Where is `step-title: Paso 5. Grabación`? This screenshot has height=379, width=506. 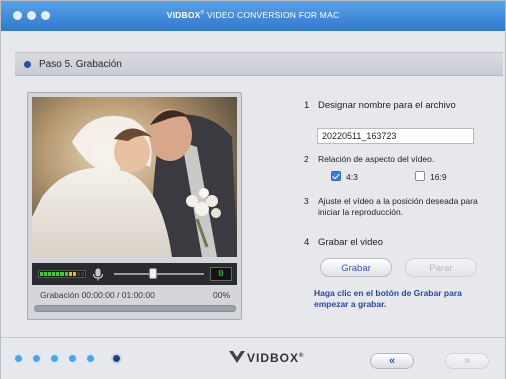 step-title: Paso 5. Grabación is located at coordinates (80, 64).